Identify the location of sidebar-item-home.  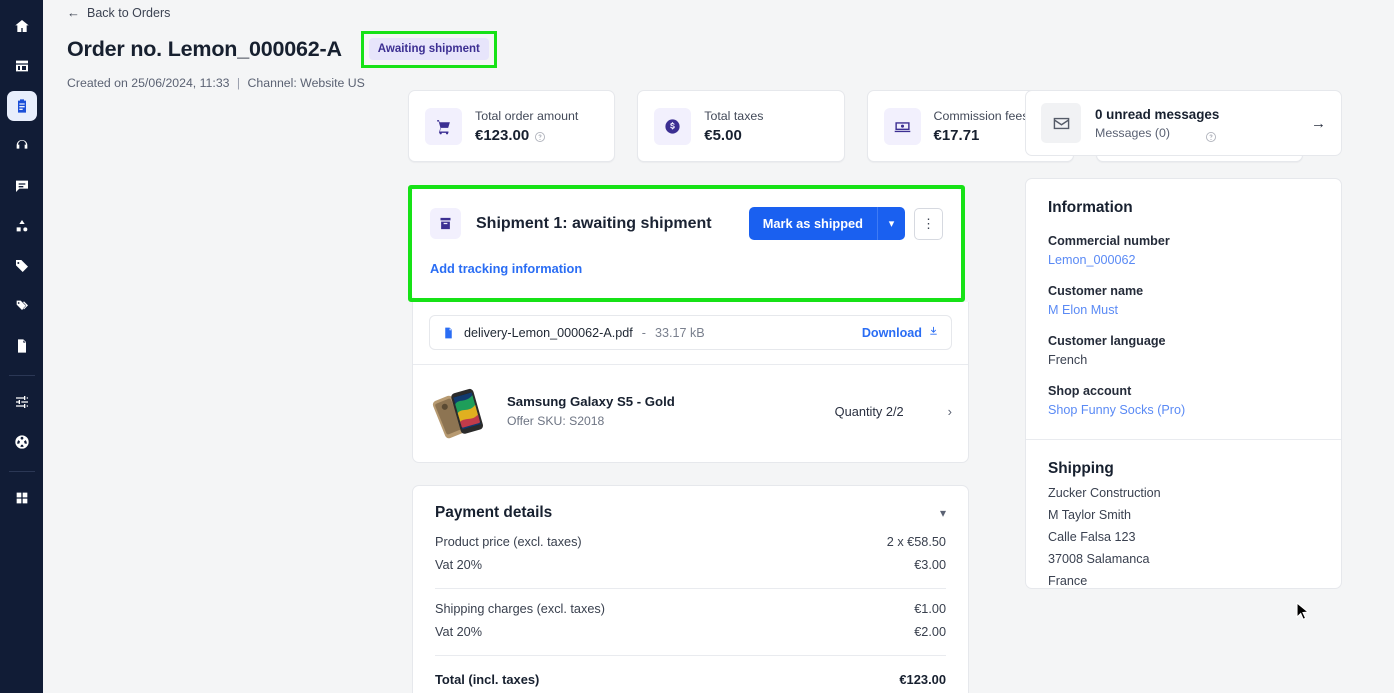
(22, 26).